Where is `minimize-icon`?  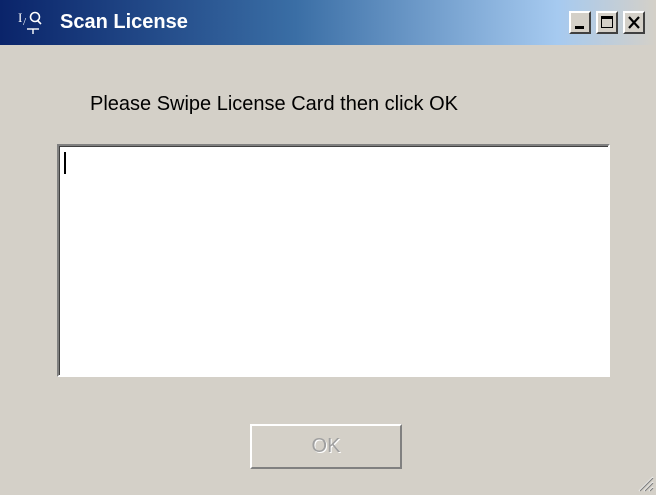
minimize-icon is located at coordinates (579, 27).